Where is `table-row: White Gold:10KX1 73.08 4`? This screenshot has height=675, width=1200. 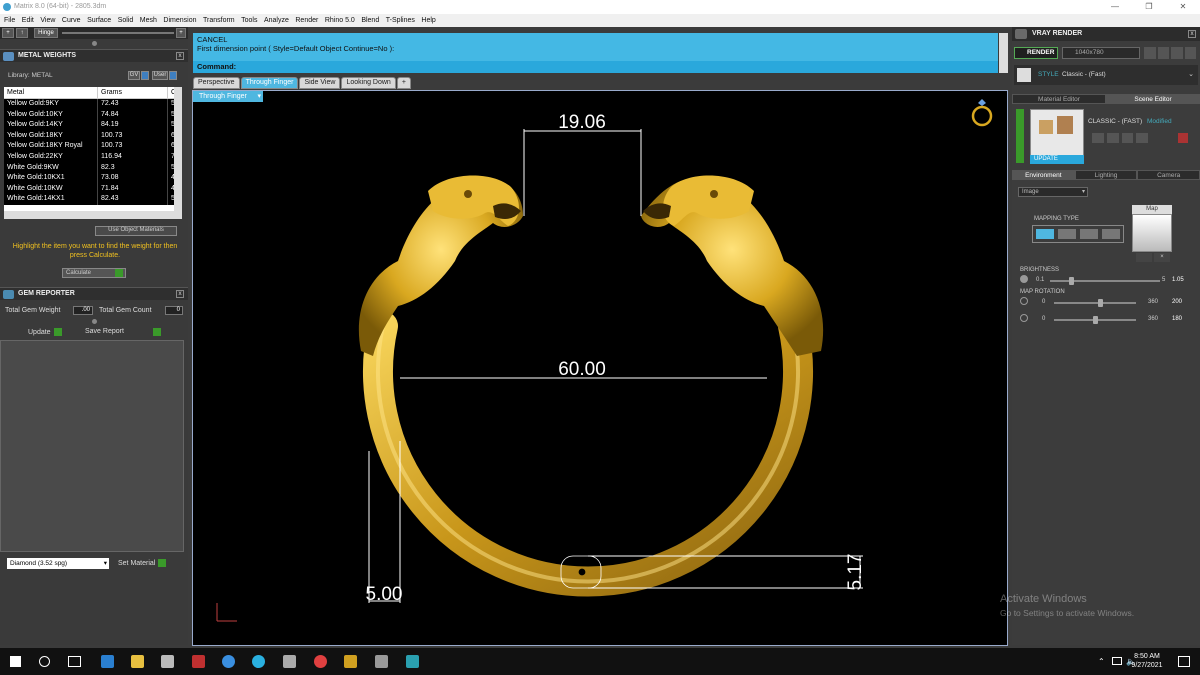
table-row: White Gold:10KX1 73.08 4 is located at coordinates (93, 178).